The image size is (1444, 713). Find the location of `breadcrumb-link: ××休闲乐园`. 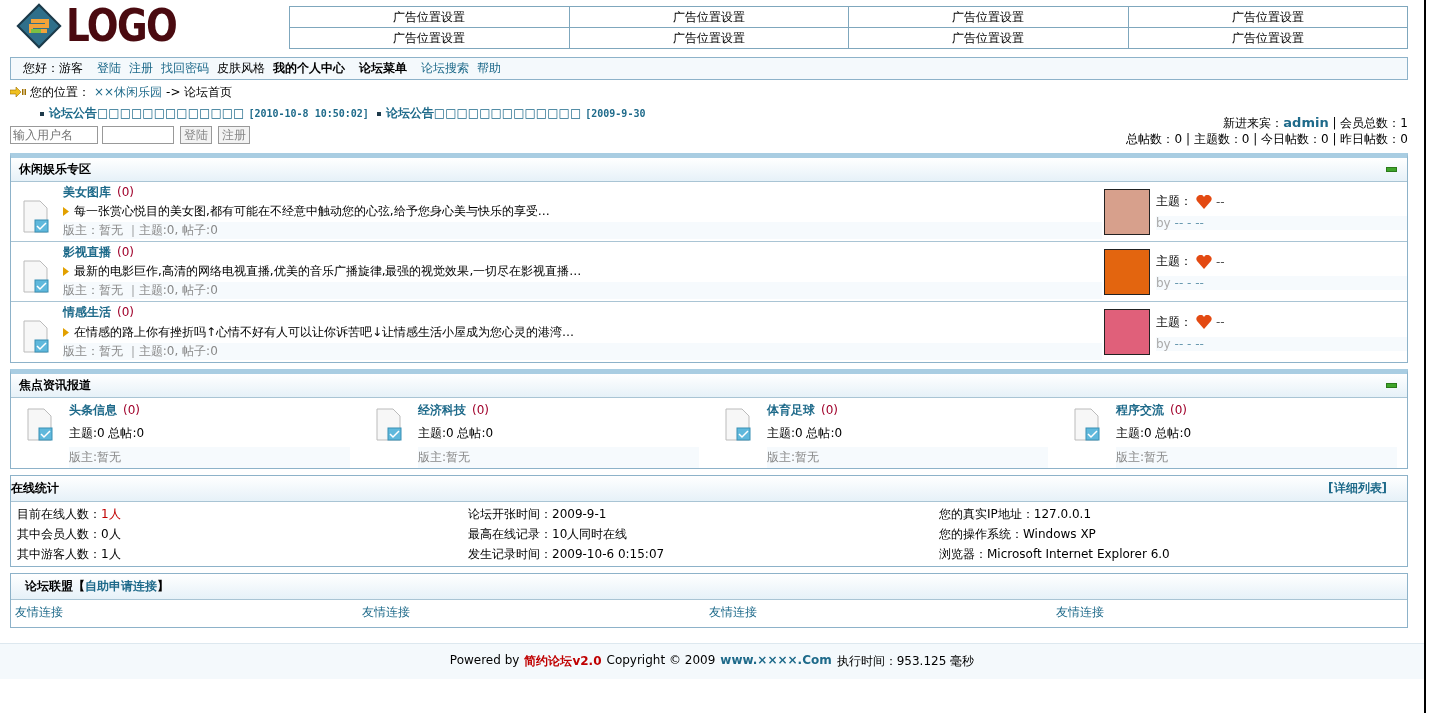

breadcrumb-link: ××休闲乐园 is located at coordinates (128, 92).